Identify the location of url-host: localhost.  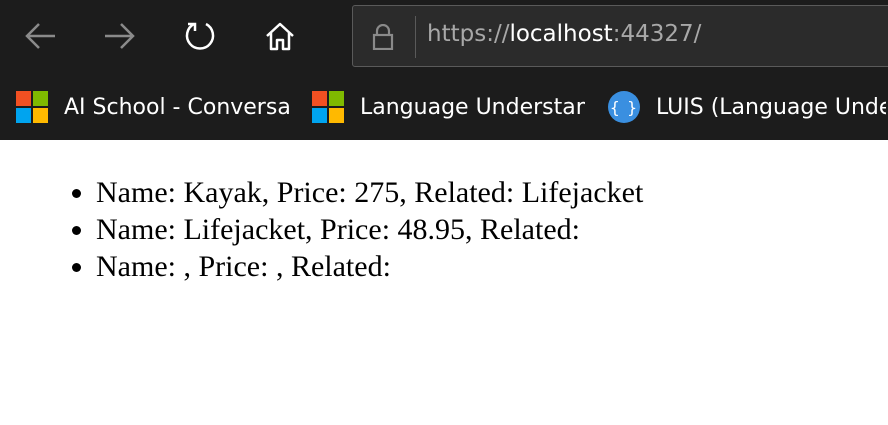
(561, 34).